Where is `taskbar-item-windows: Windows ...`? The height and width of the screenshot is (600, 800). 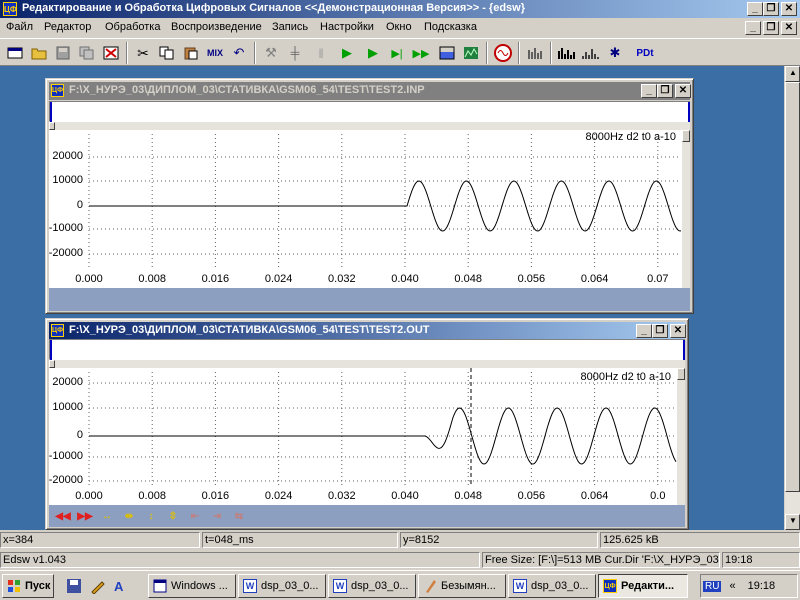
taskbar-item-windows: Windows ... is located at coordinates (192, 586).